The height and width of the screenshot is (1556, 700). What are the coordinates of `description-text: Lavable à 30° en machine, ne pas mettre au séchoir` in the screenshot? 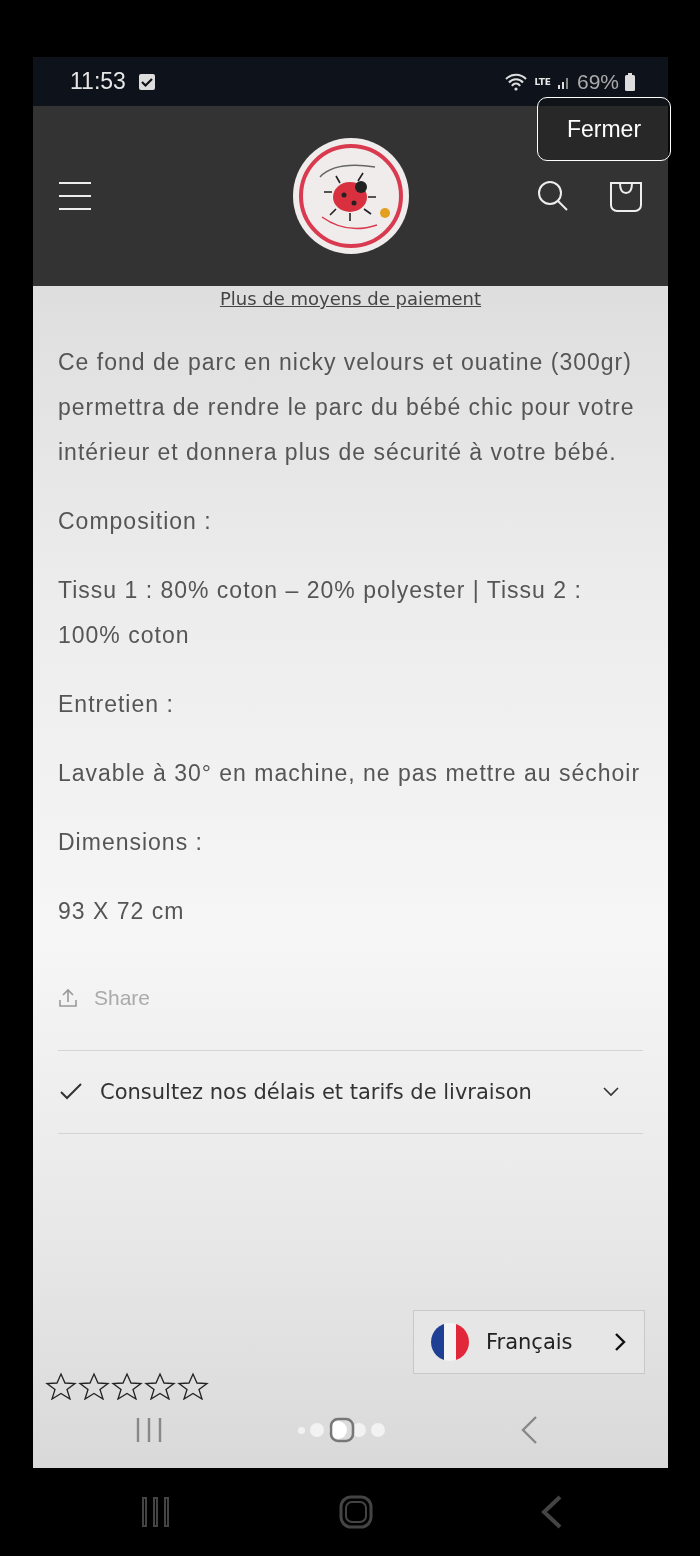 It's located at (350, 773).